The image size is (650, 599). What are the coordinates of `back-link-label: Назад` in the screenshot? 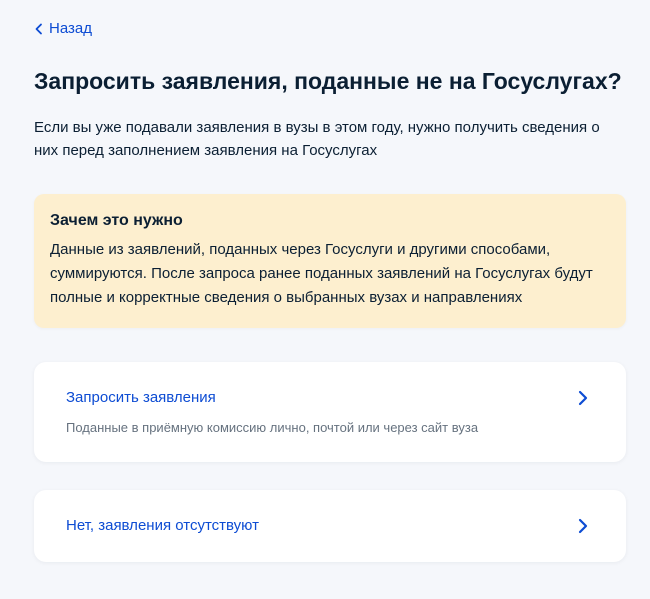 It's located at (70, 28).